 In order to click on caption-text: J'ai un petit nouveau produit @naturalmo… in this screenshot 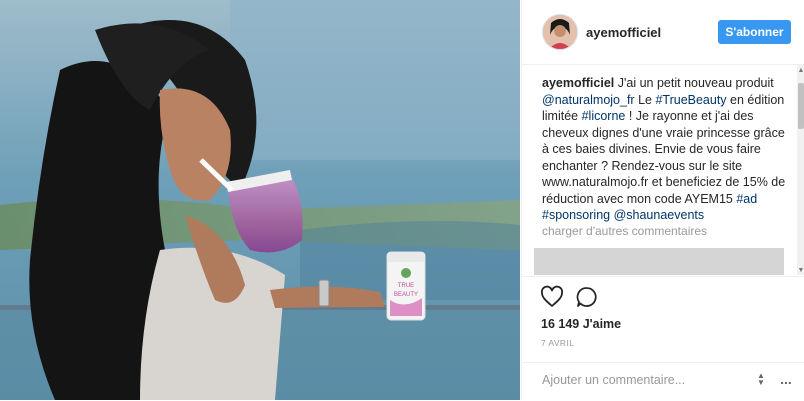, I will do `click(663, 149)`.